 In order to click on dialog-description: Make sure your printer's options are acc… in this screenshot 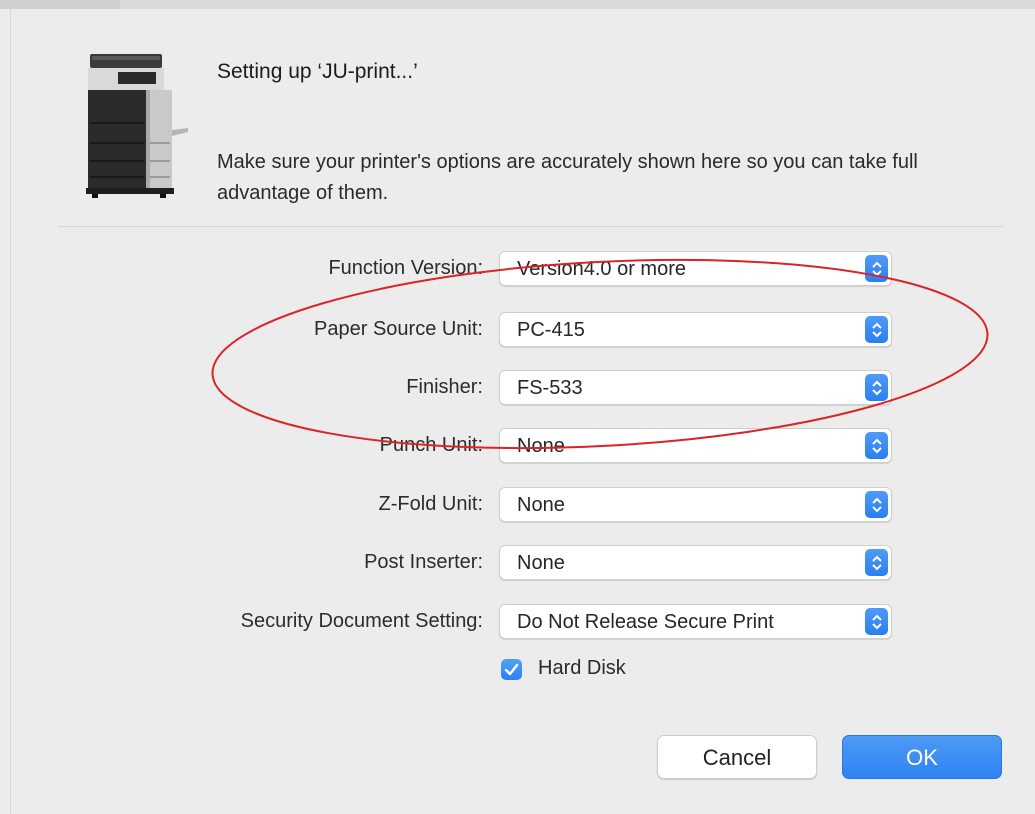, I will do `click(567, 177)`.